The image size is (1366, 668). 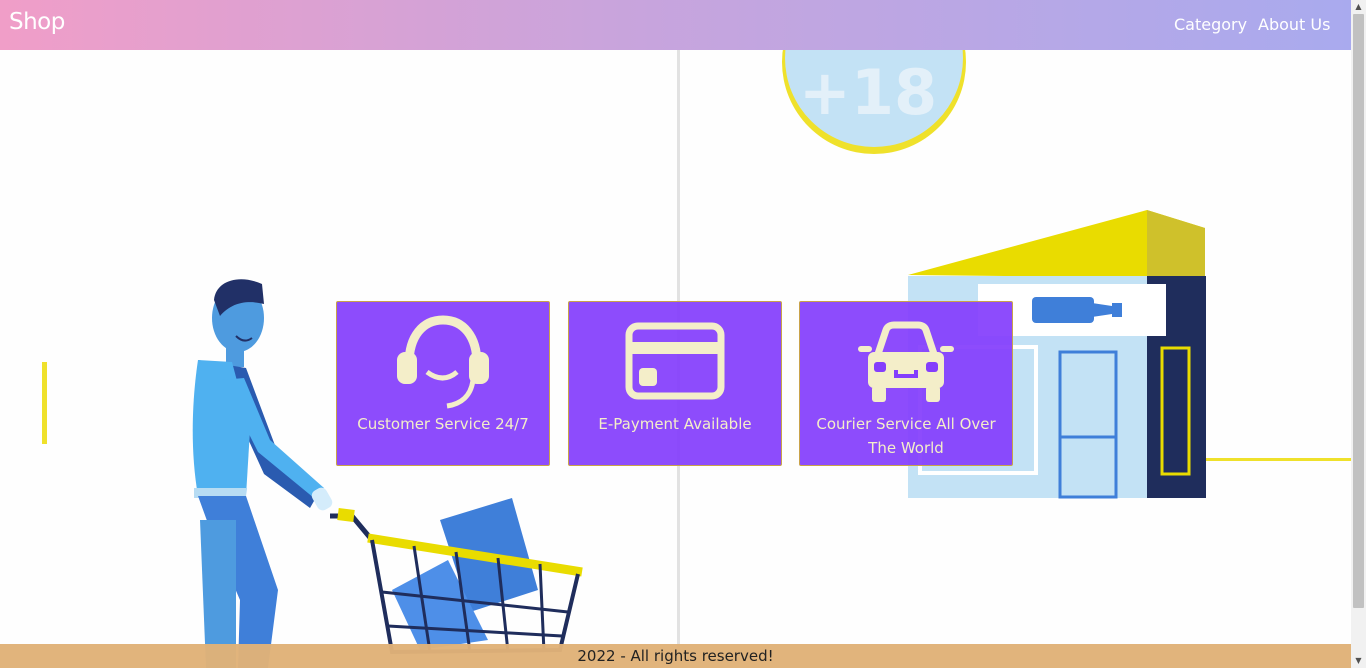 I want to click on headset-icon, so click(x=443, y=362).